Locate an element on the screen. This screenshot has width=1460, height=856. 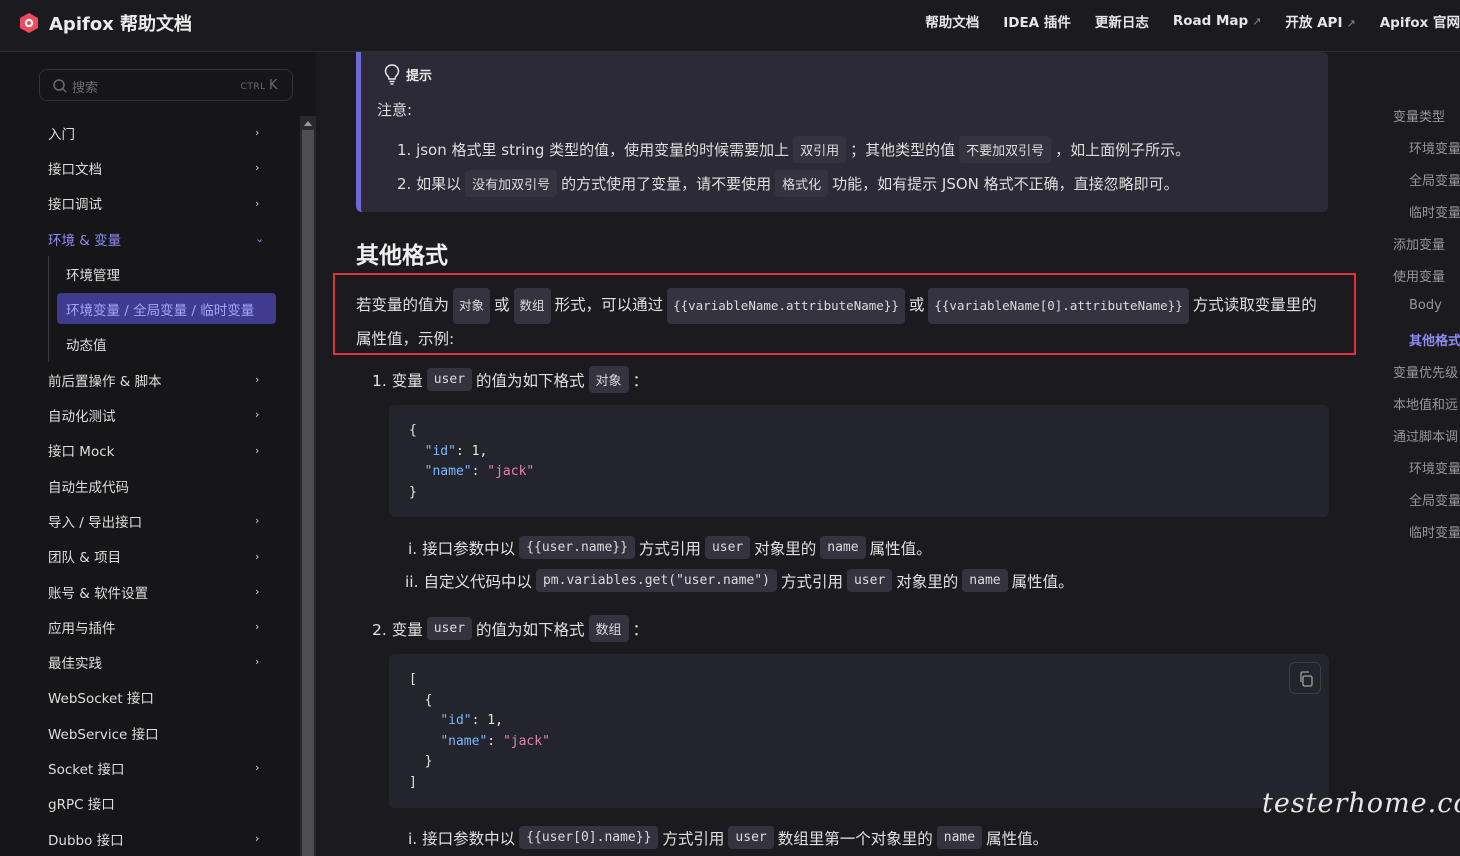
sidebar-item-scripts: 前后置操作 & 脚本 › is located at coordinates (150, 379).